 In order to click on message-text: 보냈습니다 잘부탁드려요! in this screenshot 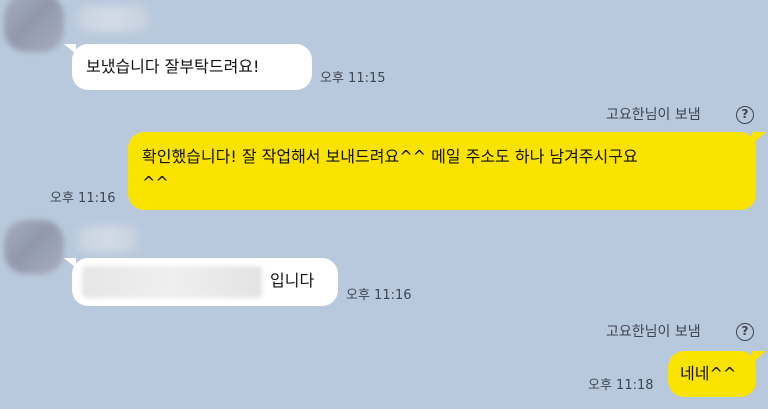, I will do `click(173, 66)`.